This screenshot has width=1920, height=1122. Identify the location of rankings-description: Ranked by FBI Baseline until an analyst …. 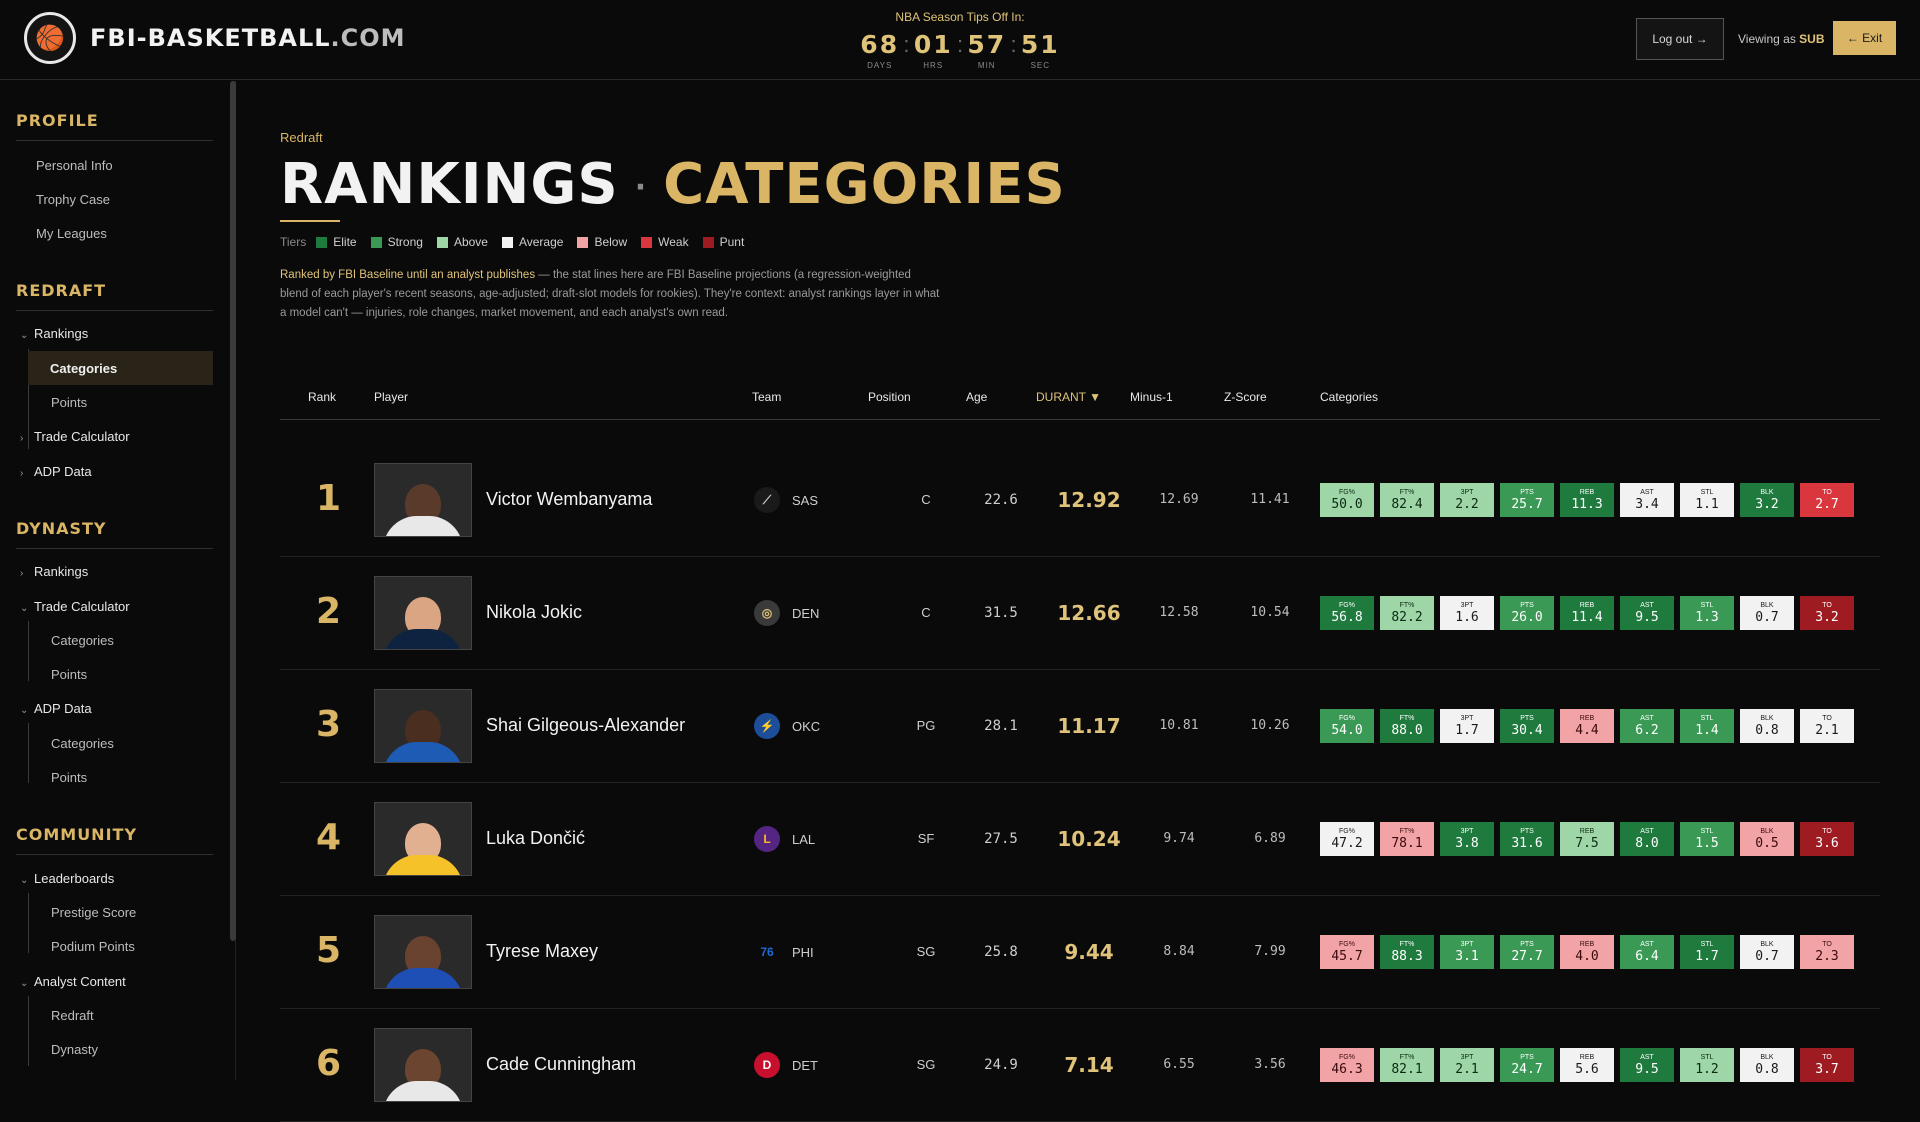
(610, 294).